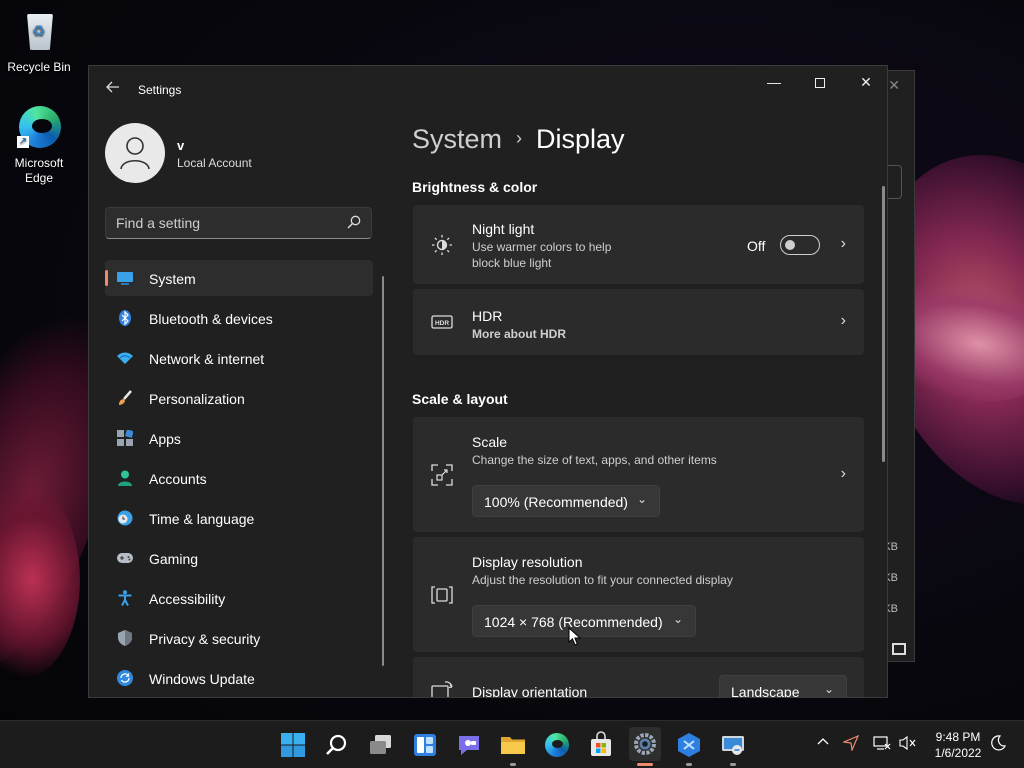 Image resolution: width=1024 pixels, height=768 pixels. What do you see at coordinates (774, 82) in the screenshot?
I see `minimize-button: —` at bounding box center [774, 82].